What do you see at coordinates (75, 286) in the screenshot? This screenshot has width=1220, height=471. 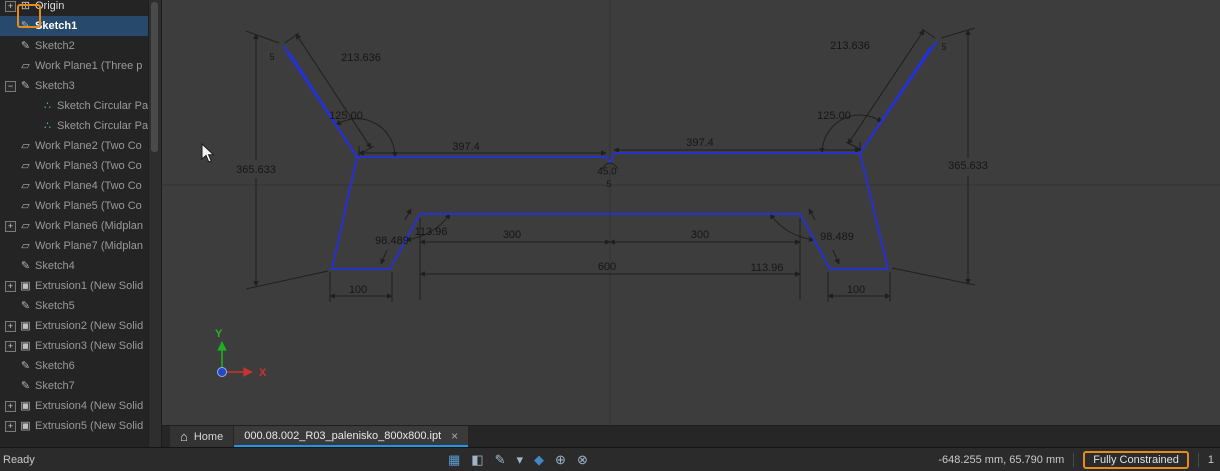 I see `tree-item: + ▣ Extrusion1 (New Solid` at bounding box center [75, 286].